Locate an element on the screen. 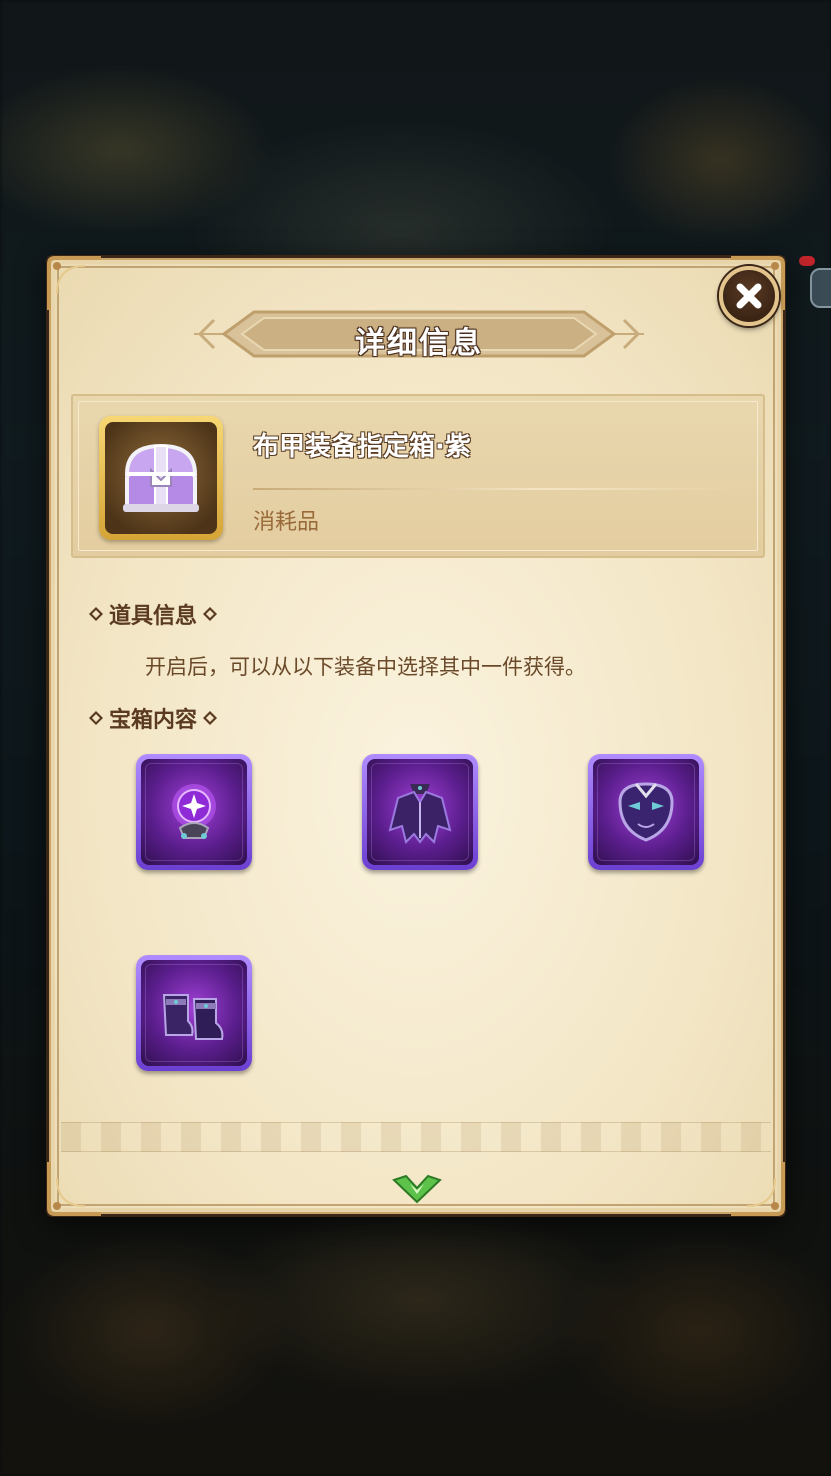 The image size is (831, 1476). item-header: 布甲装备指定箱·紫 消耗品 is located at coordinates (418, 476).